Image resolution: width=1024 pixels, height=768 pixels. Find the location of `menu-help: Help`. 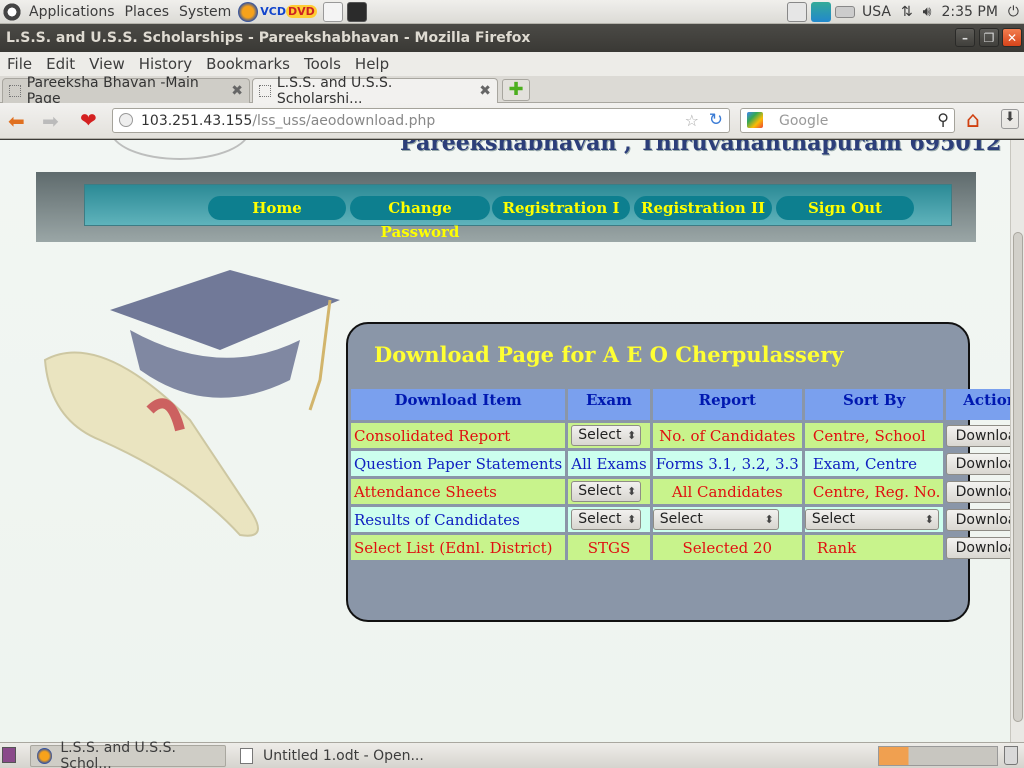

menu-help: Help is located at coordinates (372, 64).